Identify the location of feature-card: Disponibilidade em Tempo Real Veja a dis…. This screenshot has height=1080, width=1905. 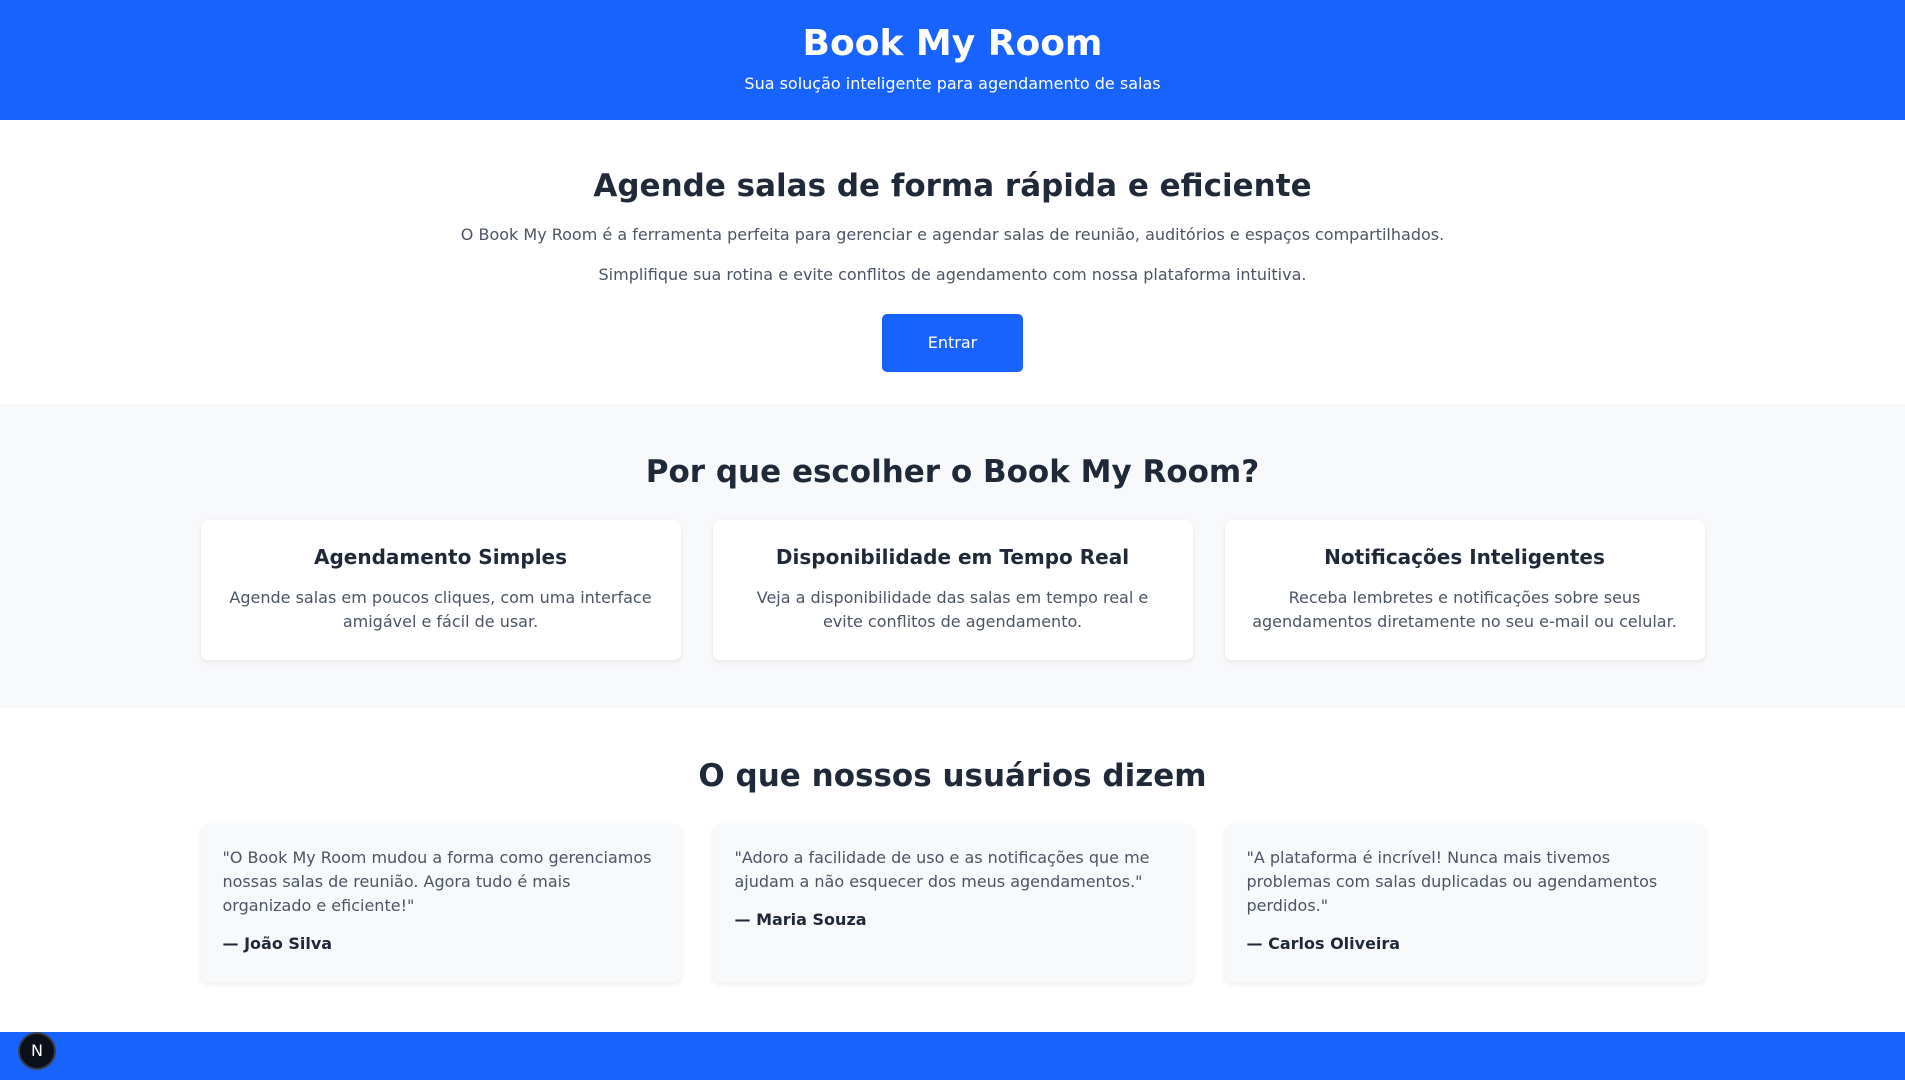
(952, 590).